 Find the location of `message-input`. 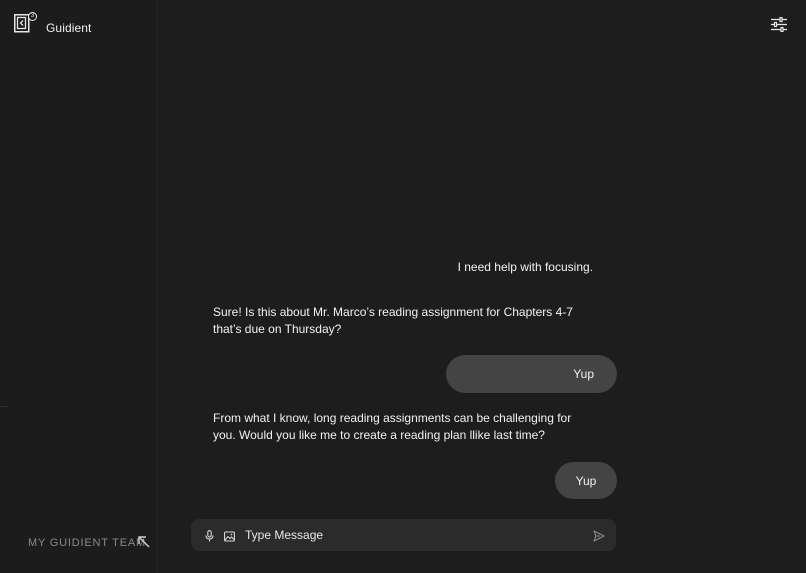

message-input is located at coordinates (410, 535).